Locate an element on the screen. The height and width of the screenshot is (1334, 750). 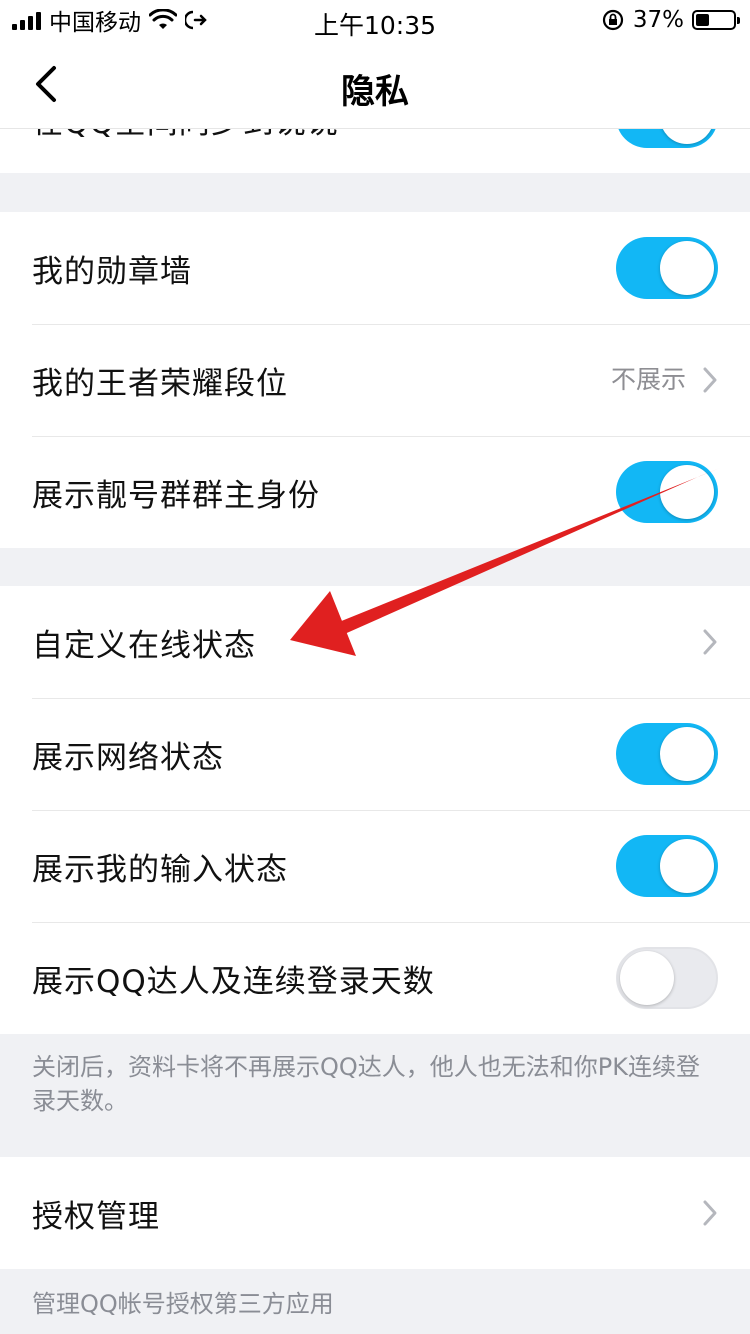
row-label: 展示网络状态 is located at coordinates (128, 757).